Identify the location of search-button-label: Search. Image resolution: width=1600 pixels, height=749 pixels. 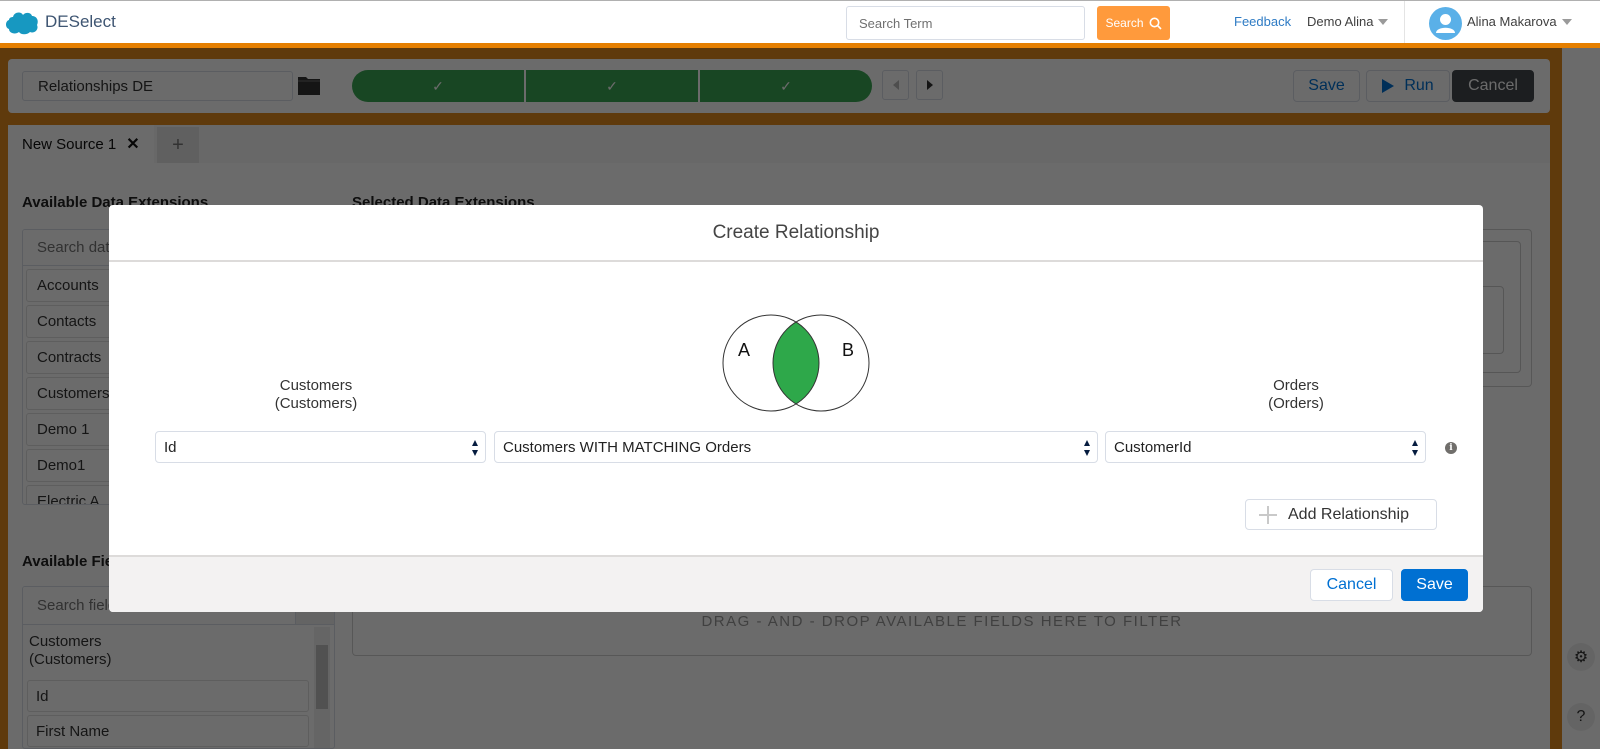
(1124, 23).